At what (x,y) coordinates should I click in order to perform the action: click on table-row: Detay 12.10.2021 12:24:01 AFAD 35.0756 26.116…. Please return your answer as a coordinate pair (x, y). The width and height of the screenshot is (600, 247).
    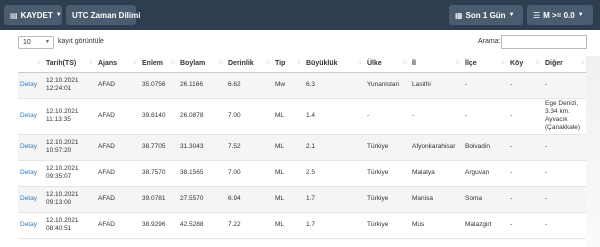
    Looking at the image, I should click on (309, 85).